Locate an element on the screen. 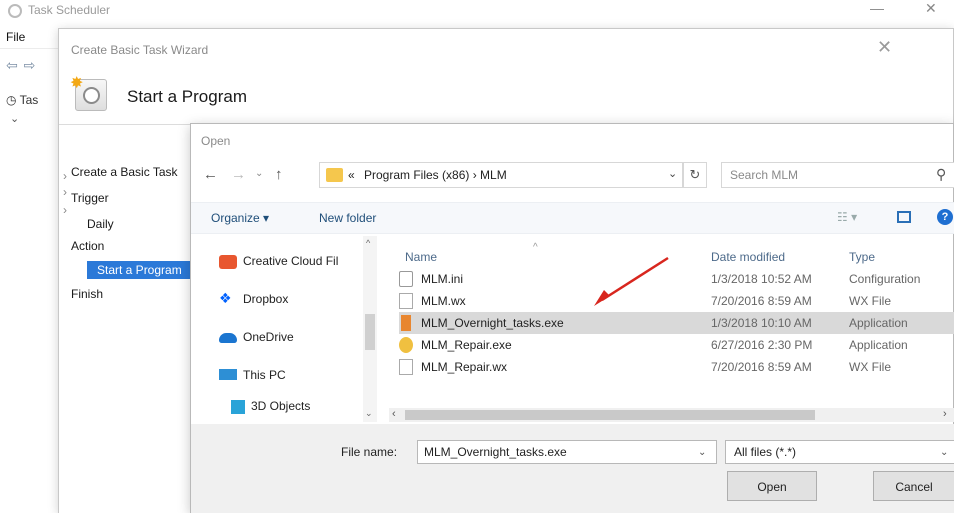 Image resolution: width=954 pixels, height=513 pixels. nav-item-label: Creative Cloud Fil is located at coordinates (291, 261).